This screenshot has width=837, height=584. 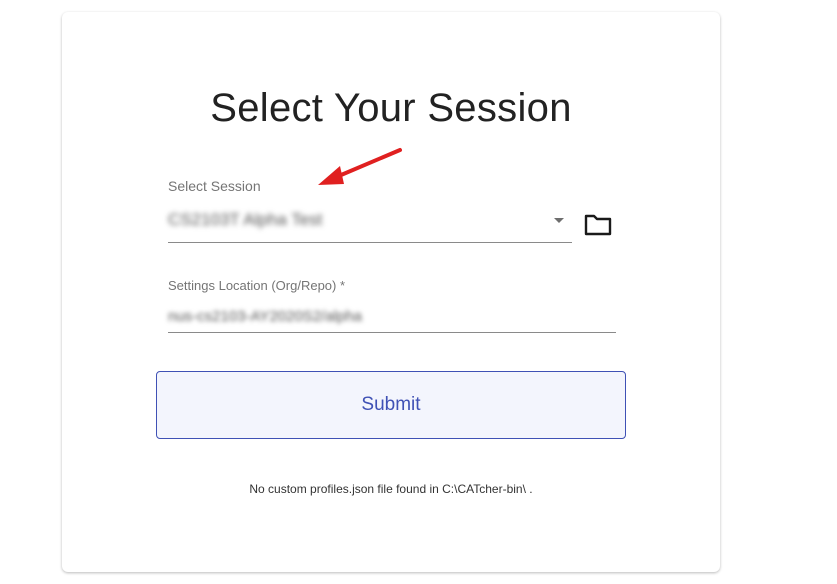 What do you see at coordinates (391, 108) in the screenshot?
I see `page-title: Select Your Session` at bounding box center [391, 108].